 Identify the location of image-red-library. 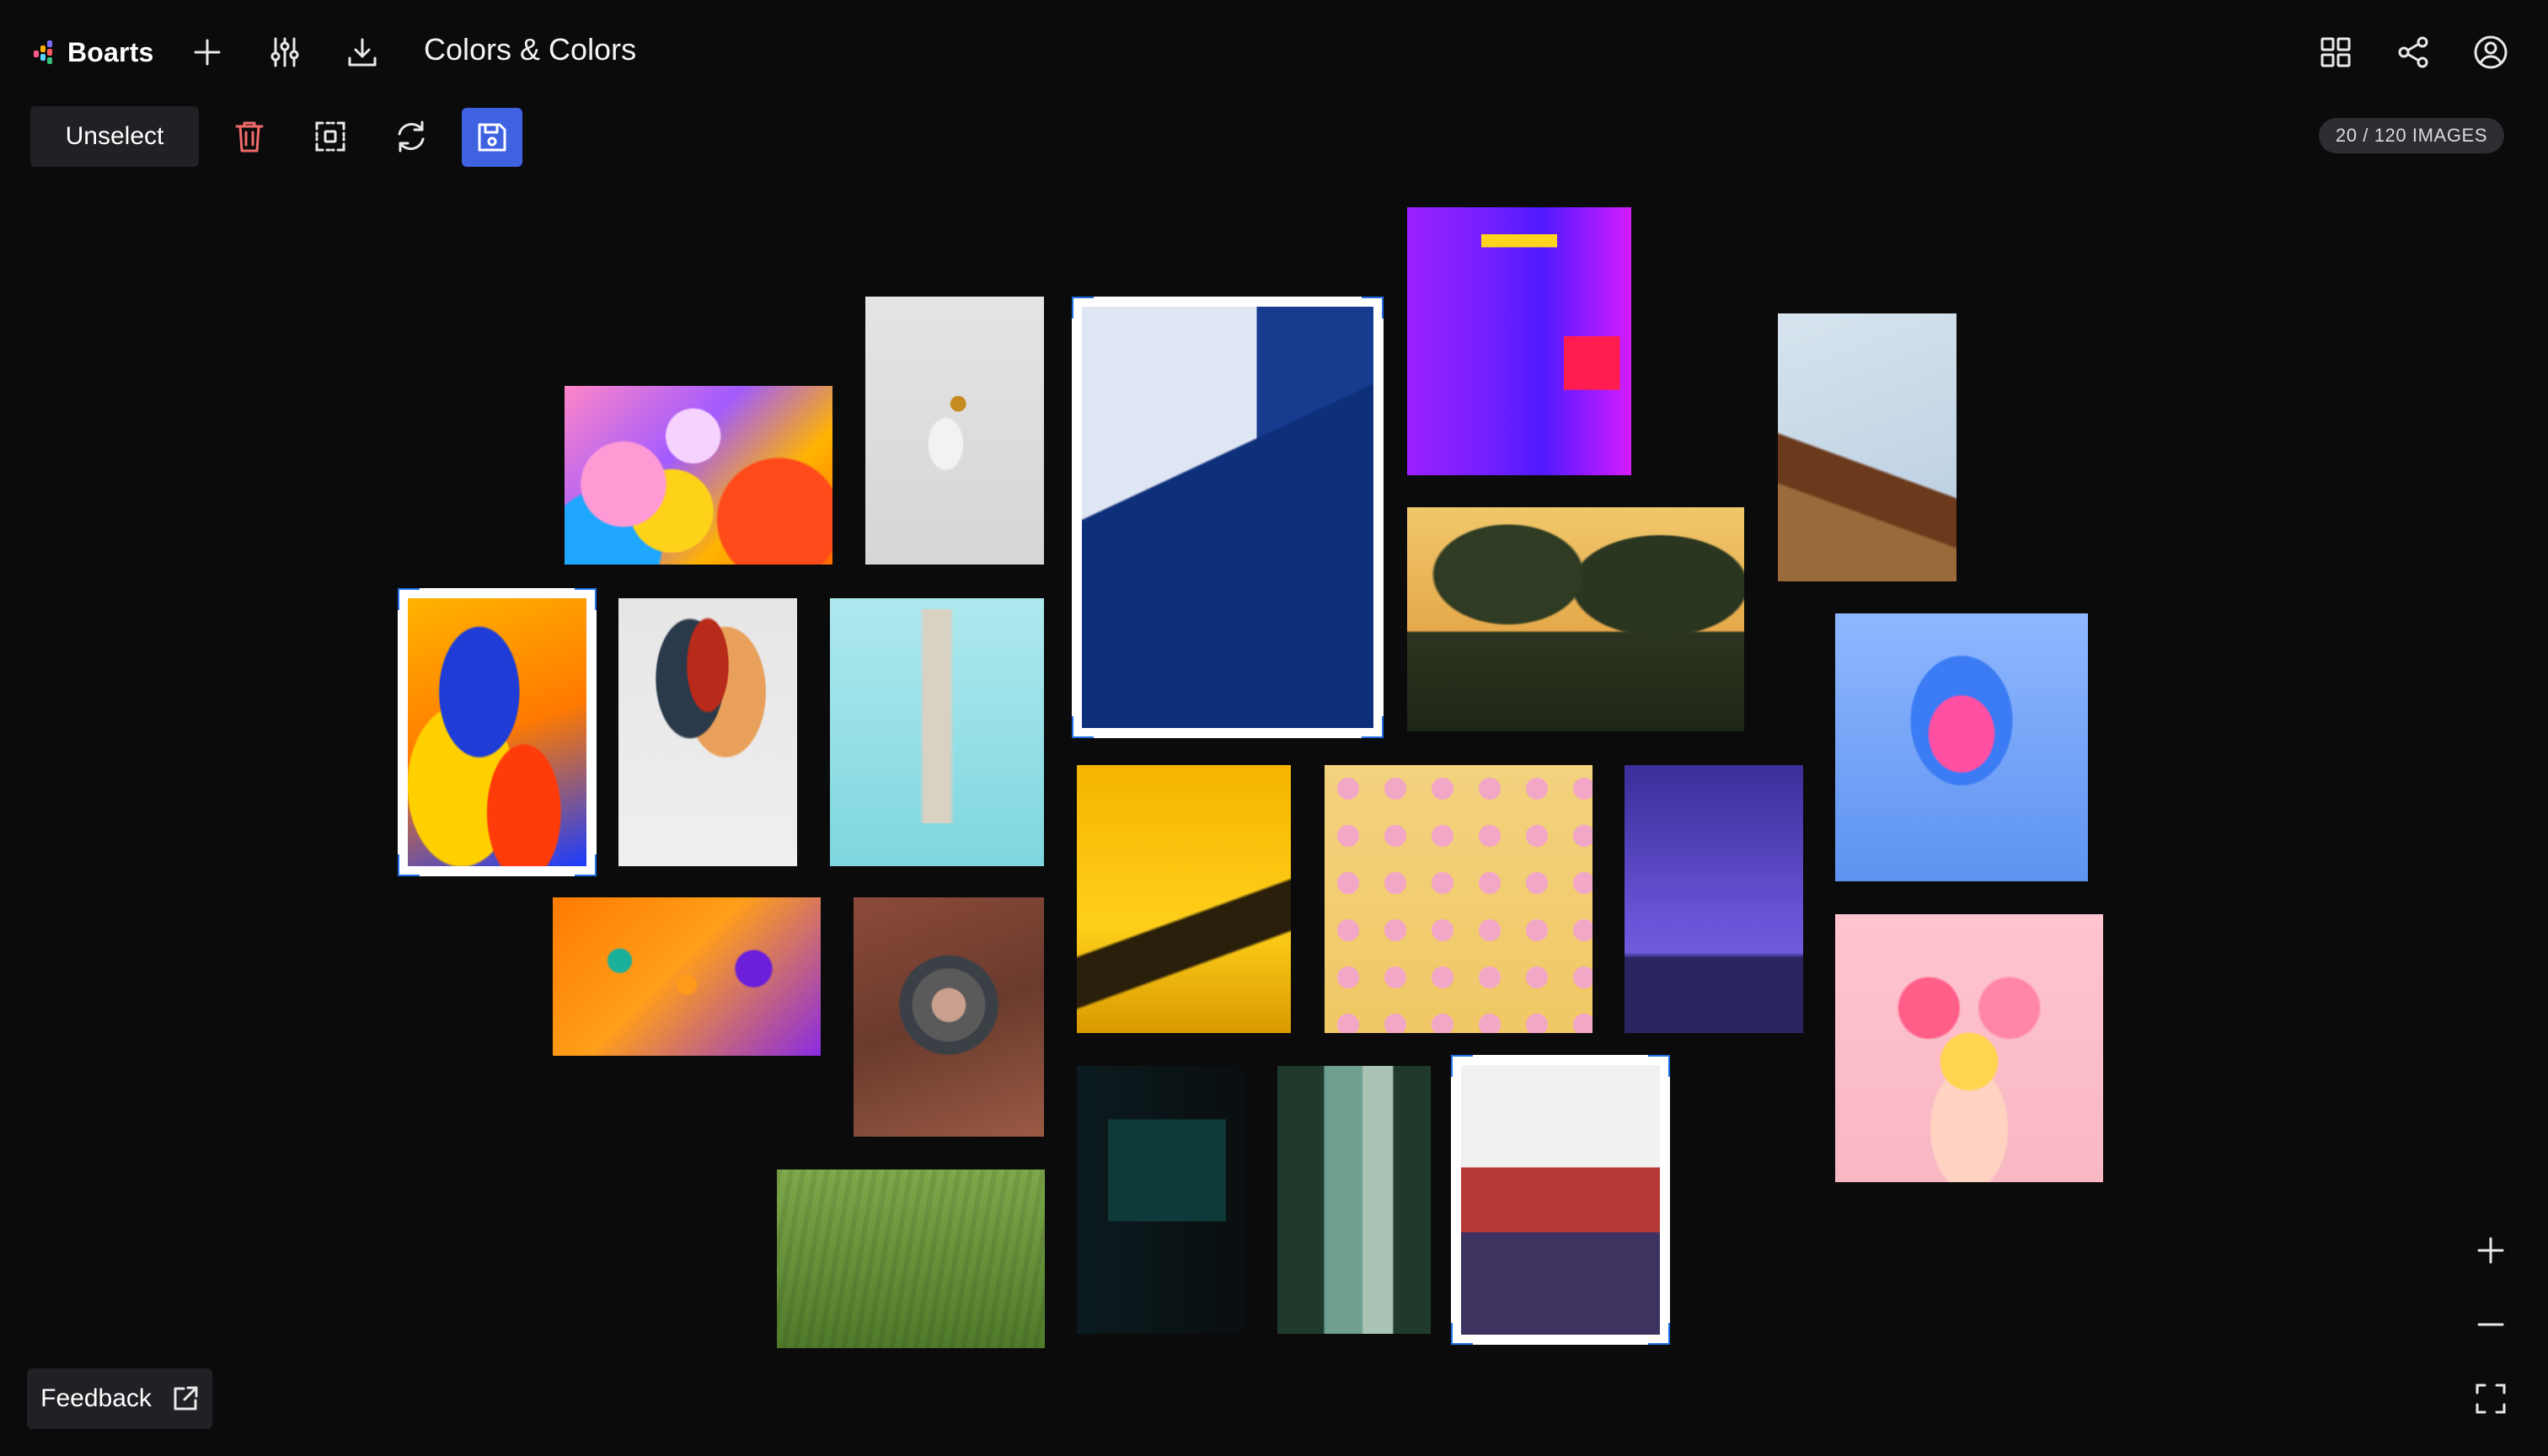
(1560, 1200).